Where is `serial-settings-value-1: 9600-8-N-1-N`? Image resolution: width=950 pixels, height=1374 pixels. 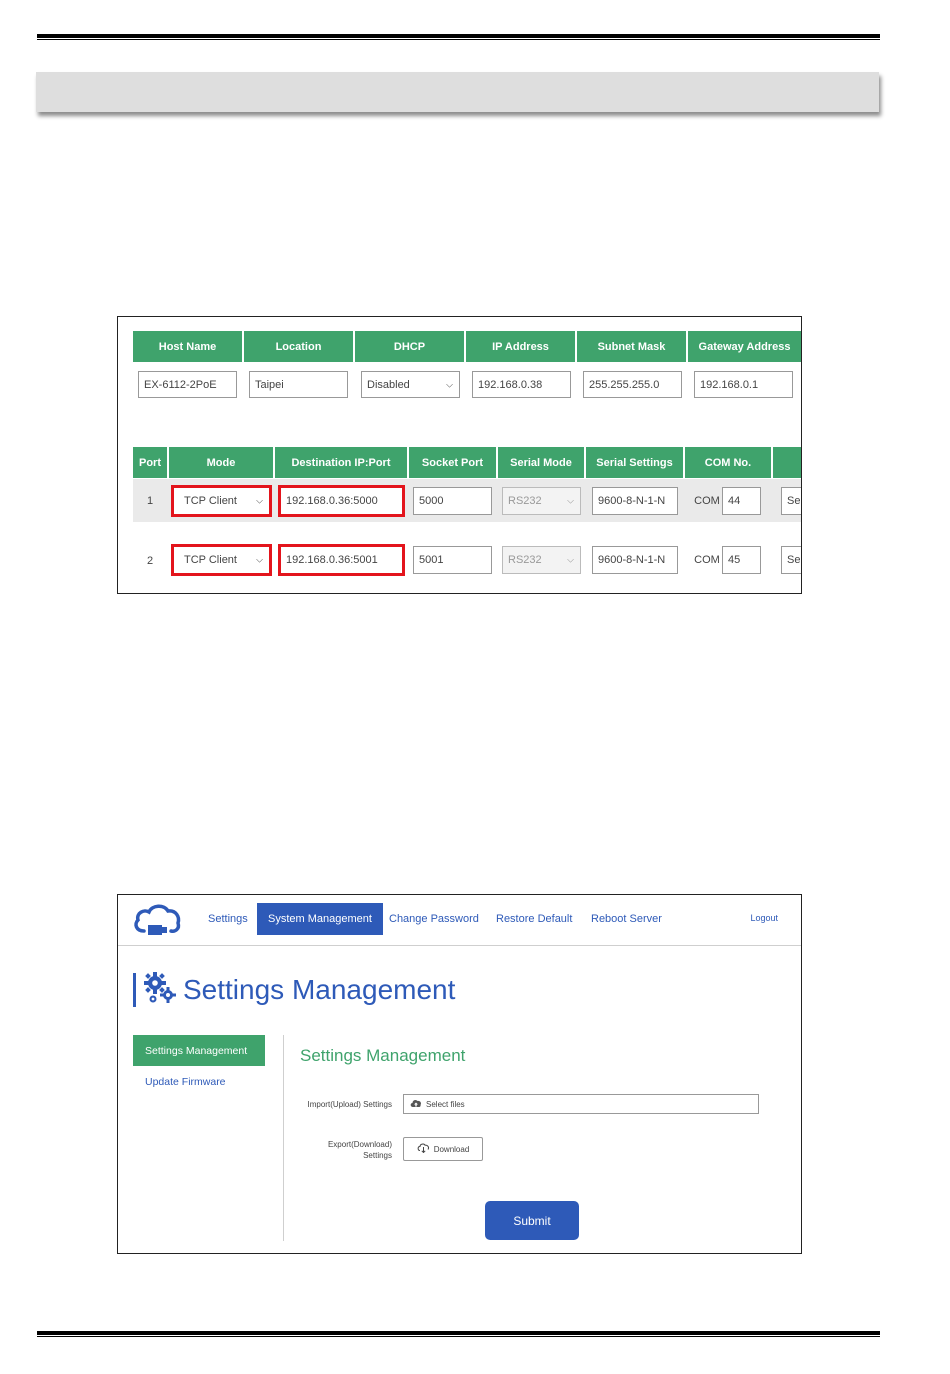 serial-settings-value-1: 9600-8-N-1-N is located at coordinates (632, 501).